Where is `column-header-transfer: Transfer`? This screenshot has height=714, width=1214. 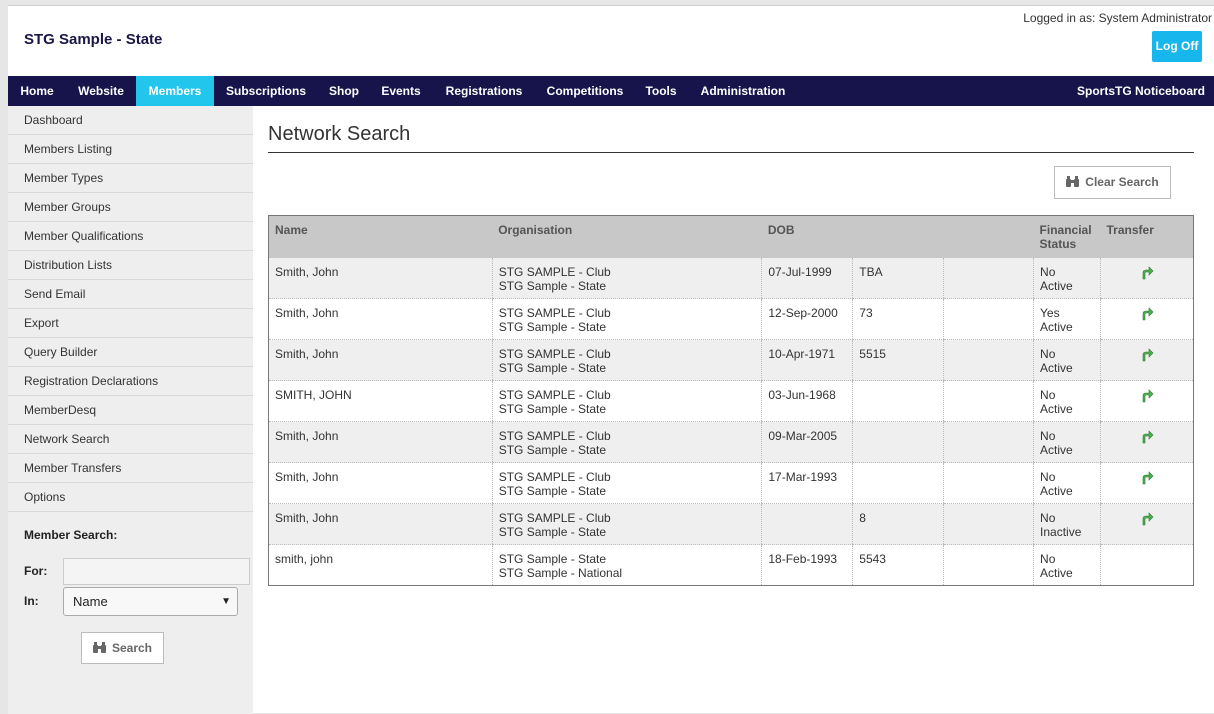
column-header-transfer: Transfer is located at coordinates (1147, 236).